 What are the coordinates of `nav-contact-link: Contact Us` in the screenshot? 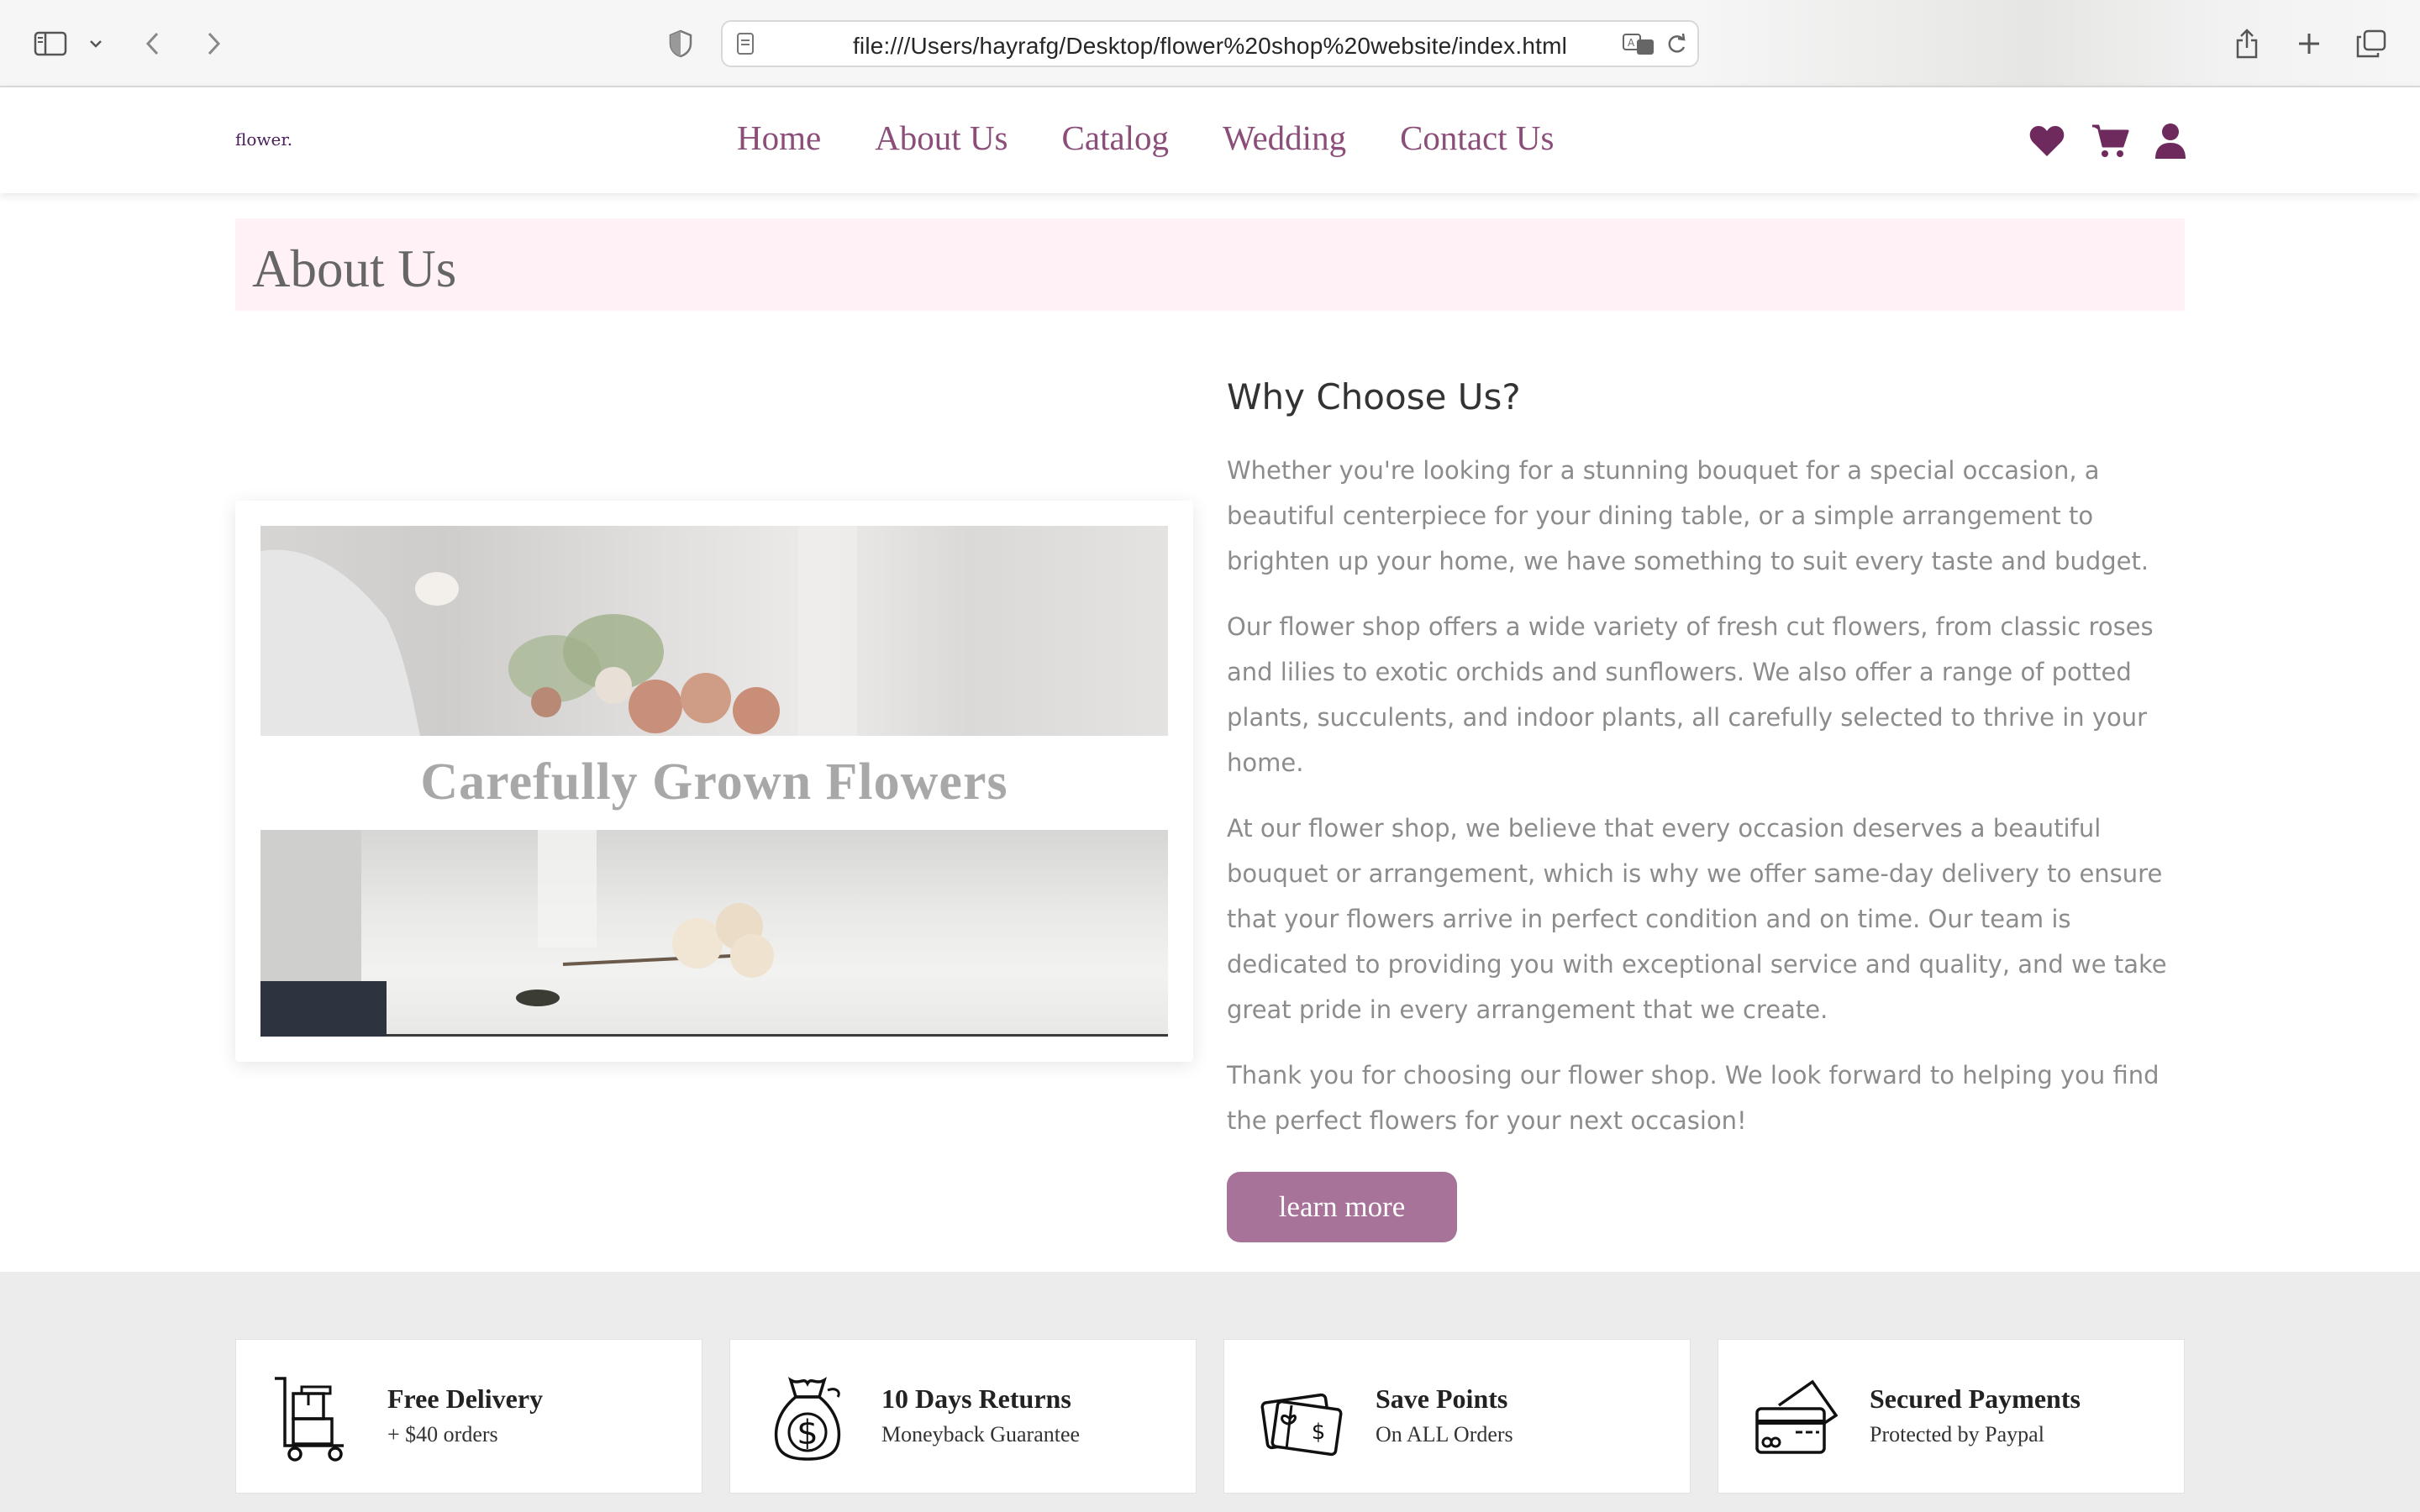 It's located at (1477, 138).